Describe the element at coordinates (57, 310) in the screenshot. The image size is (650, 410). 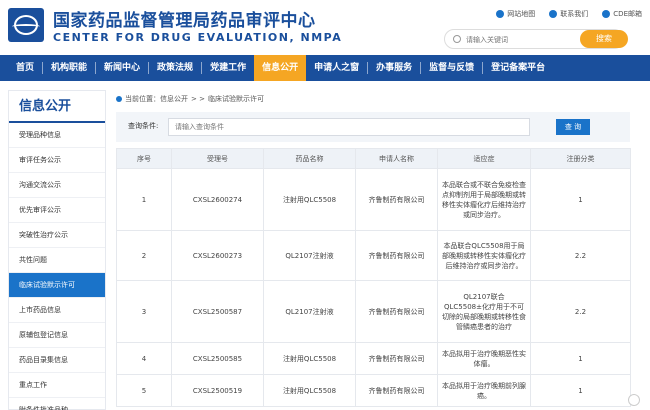
I see `sidebar-item-marketed: 上市药品信息` at that location.